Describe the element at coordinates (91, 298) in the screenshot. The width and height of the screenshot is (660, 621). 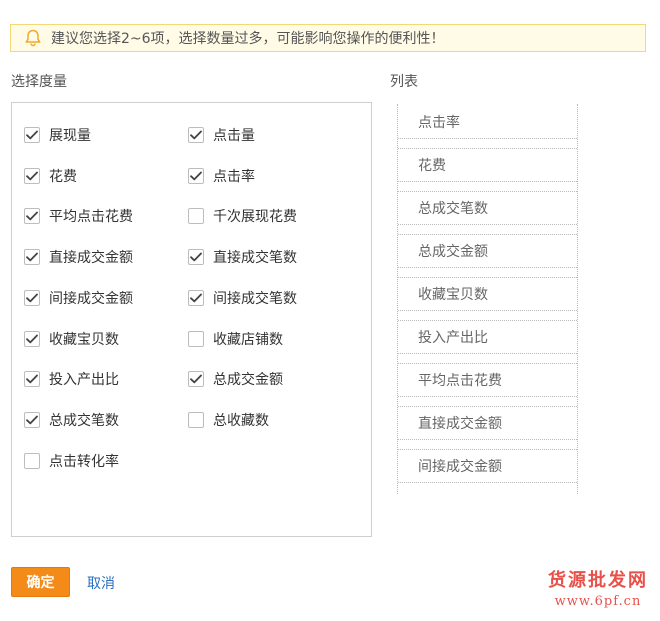
I see `metric-label: 间接成交金额` at that location.